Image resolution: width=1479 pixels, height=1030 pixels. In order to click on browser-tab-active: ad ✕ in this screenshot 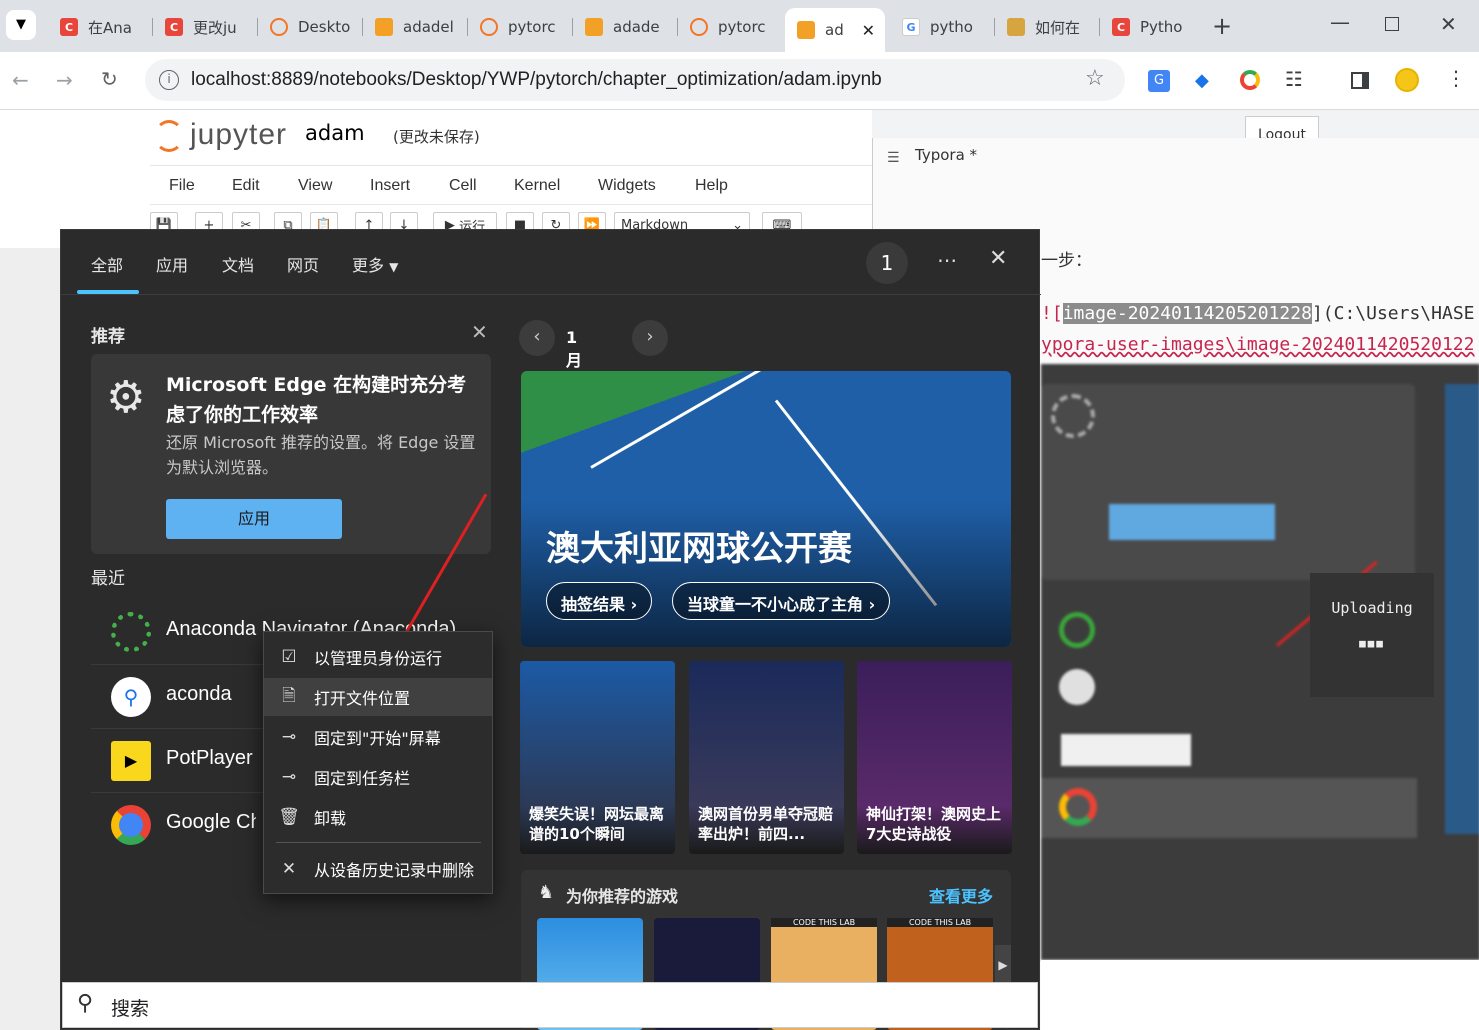, I will do `click(835, 30)`.